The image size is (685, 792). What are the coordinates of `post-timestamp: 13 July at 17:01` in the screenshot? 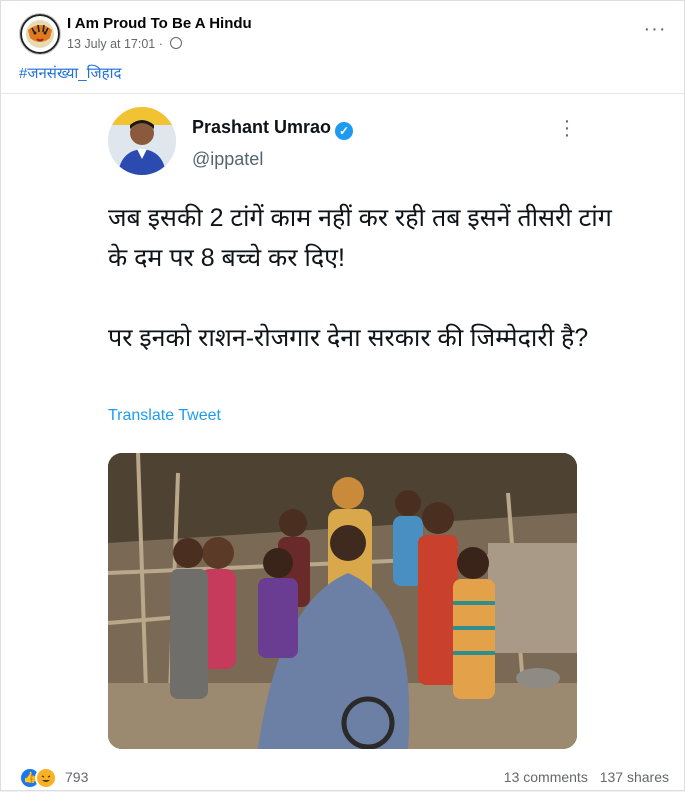 It's located at (111, 44).